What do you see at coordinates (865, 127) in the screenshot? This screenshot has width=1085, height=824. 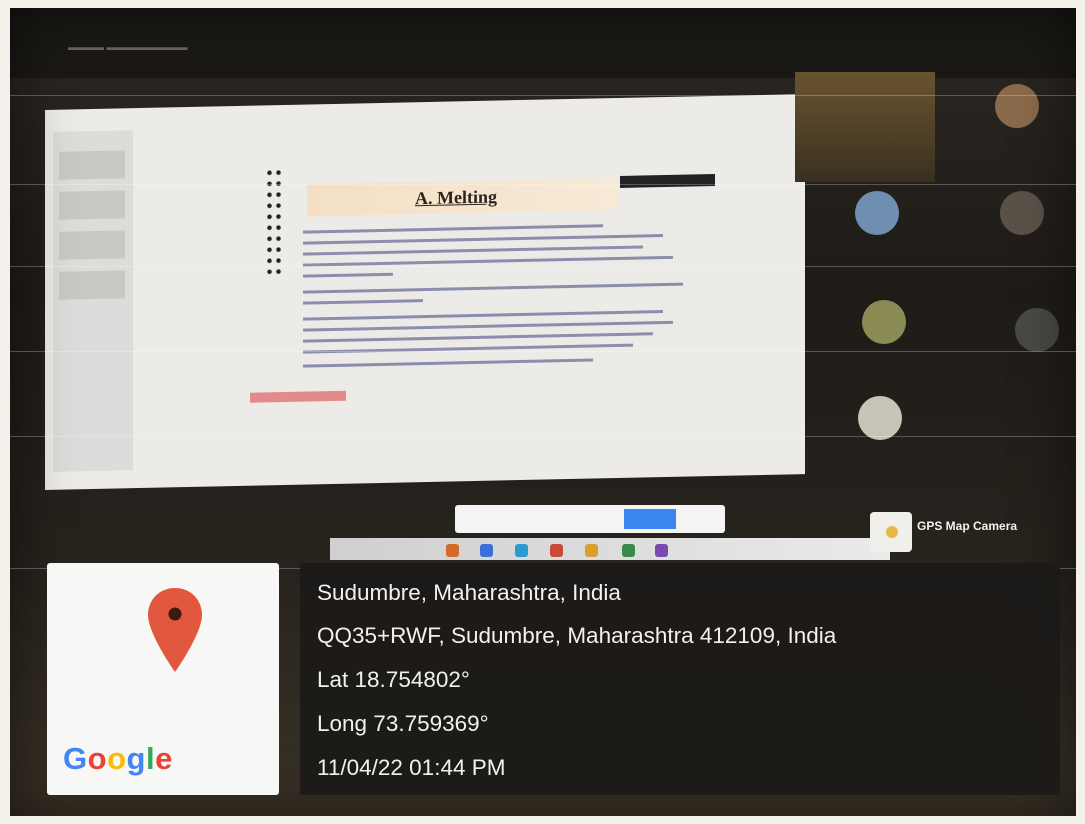 I see `participant-video-tile` at bounding box center [865, 127].